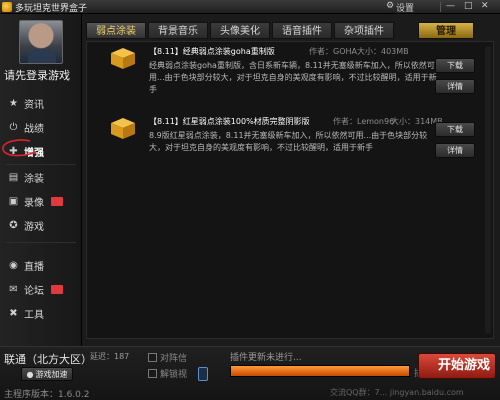 This screenshot has height=400, width=500. What do you see at coordinates (34, 203) in the screenshot?
I see `sidebar-item-label: 录像` at bounding box center [34, 203].